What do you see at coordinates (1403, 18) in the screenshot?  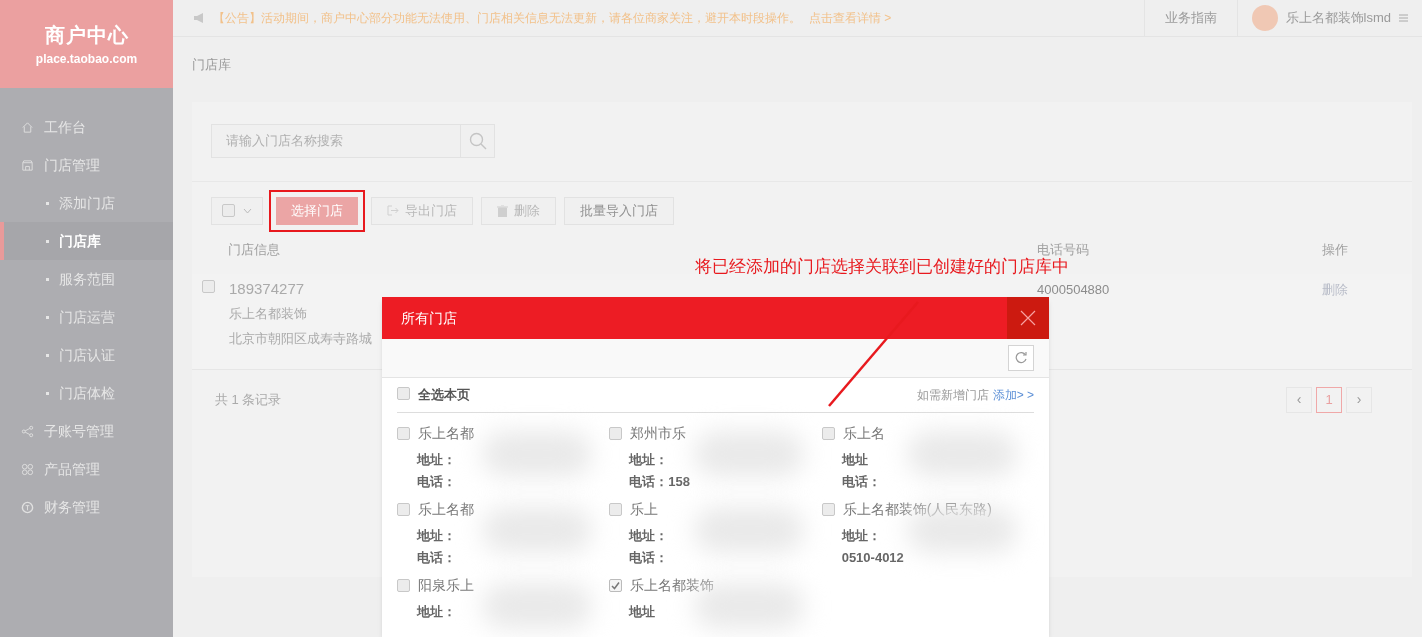 I see `menu-icon` at bounding box center [1403, 18].